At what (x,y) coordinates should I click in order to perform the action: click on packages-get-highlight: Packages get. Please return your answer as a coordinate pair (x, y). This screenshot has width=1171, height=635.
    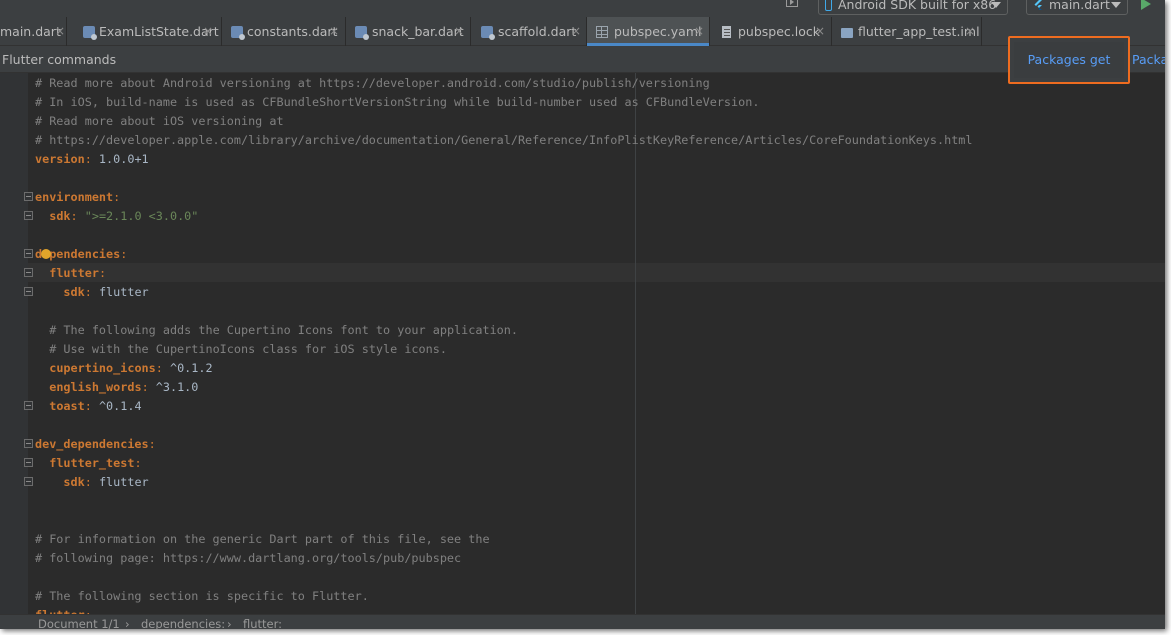
    Looking at the image, I should click on (1069, 60).